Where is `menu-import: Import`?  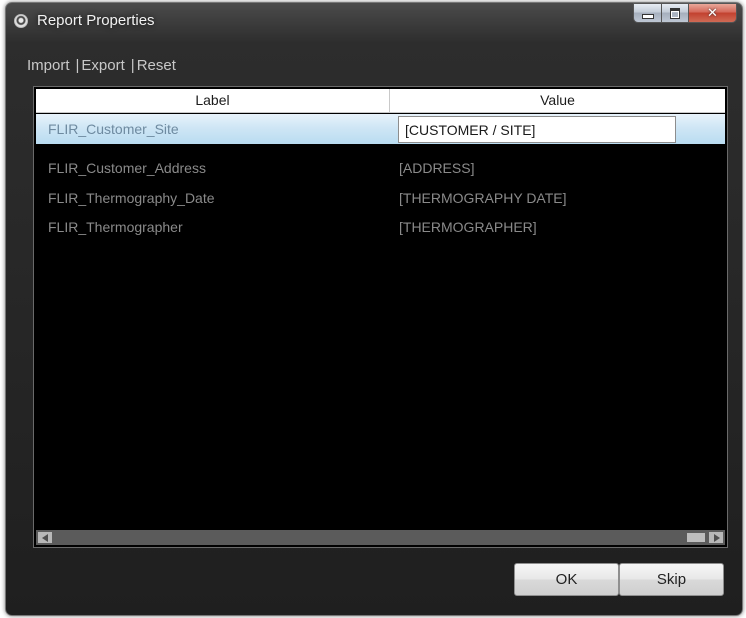 menu-import: Import is located at coordinates (48, 65).